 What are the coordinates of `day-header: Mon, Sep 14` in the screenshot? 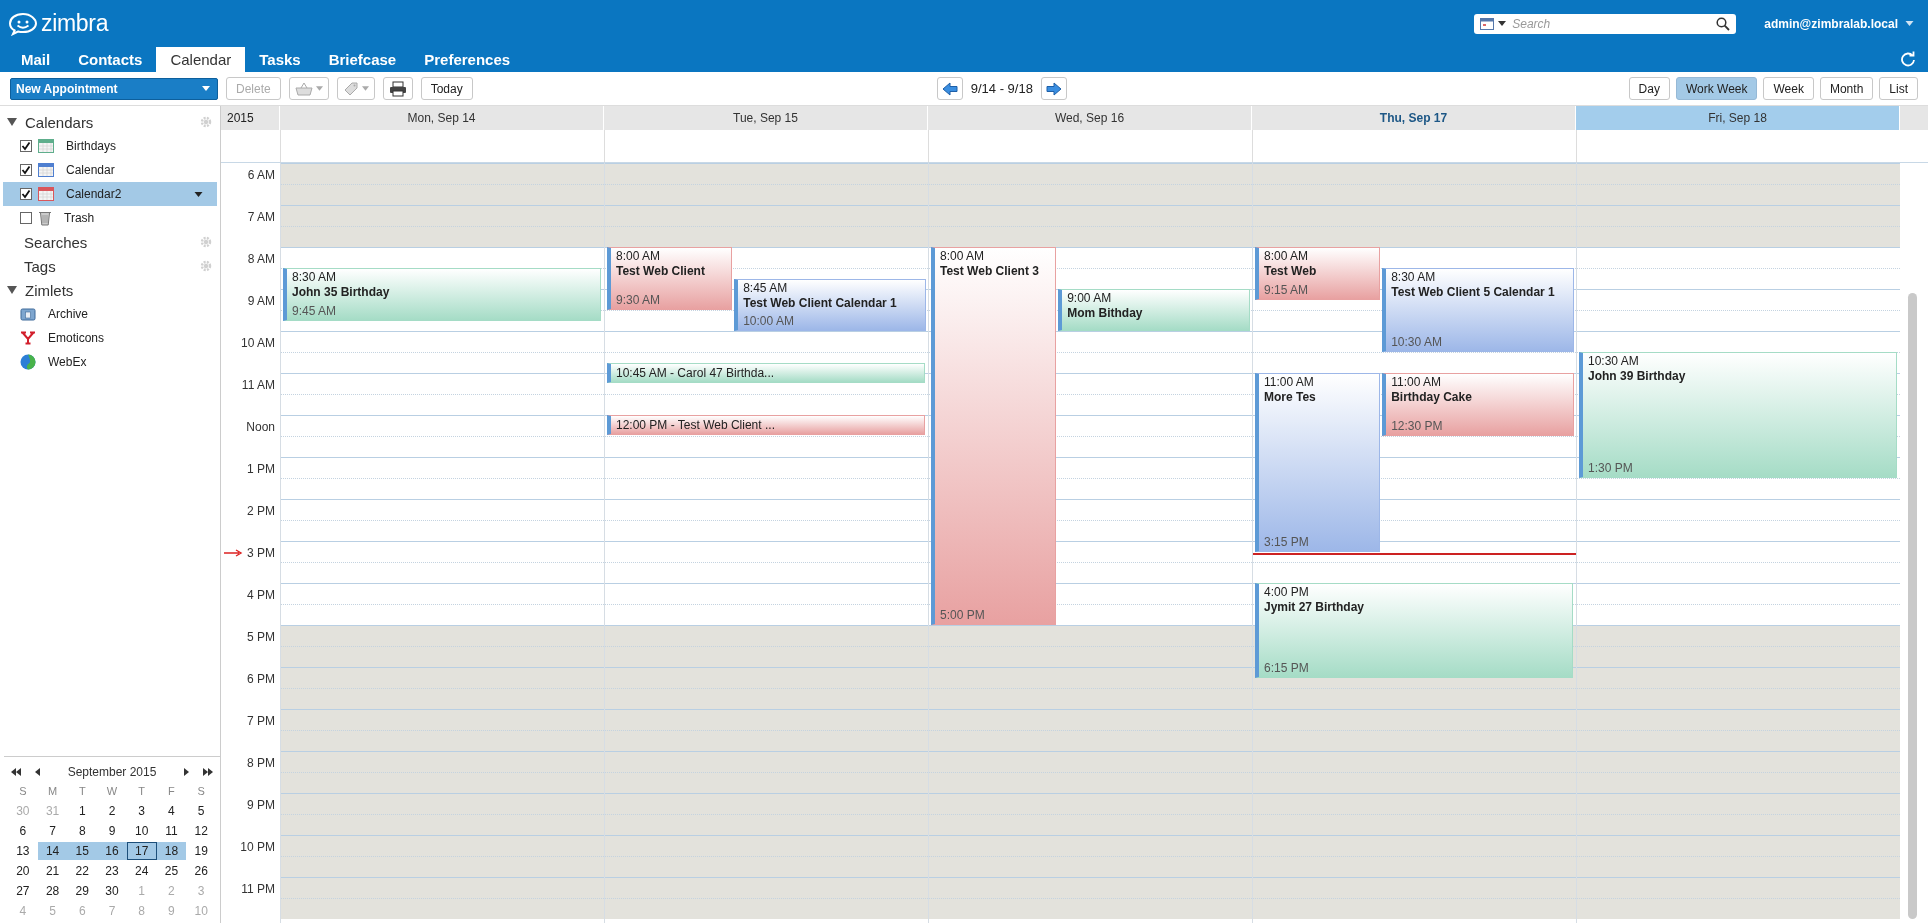 It's located at (442, 118).